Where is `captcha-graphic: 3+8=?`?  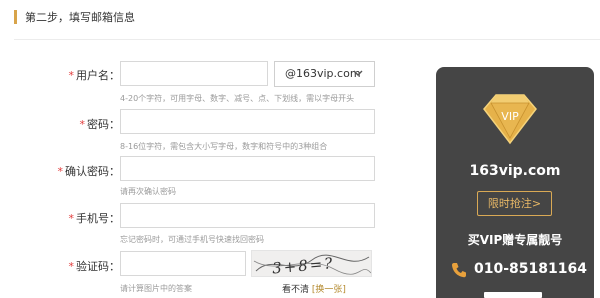 captcha-graphic: 3+8=? is located at coordinates (312, 265).